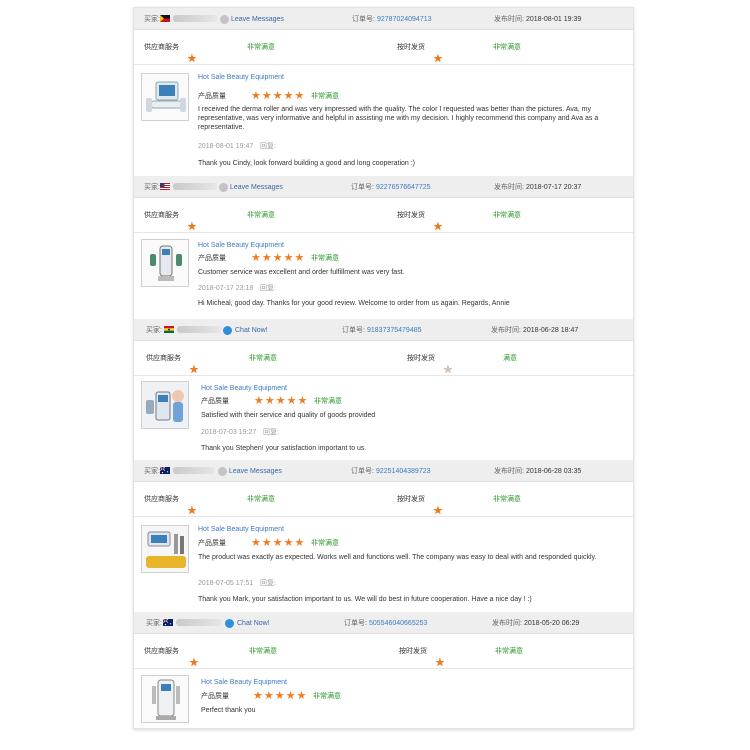  I want to click on order-number-link: 92251404389723, so click(403, 471).